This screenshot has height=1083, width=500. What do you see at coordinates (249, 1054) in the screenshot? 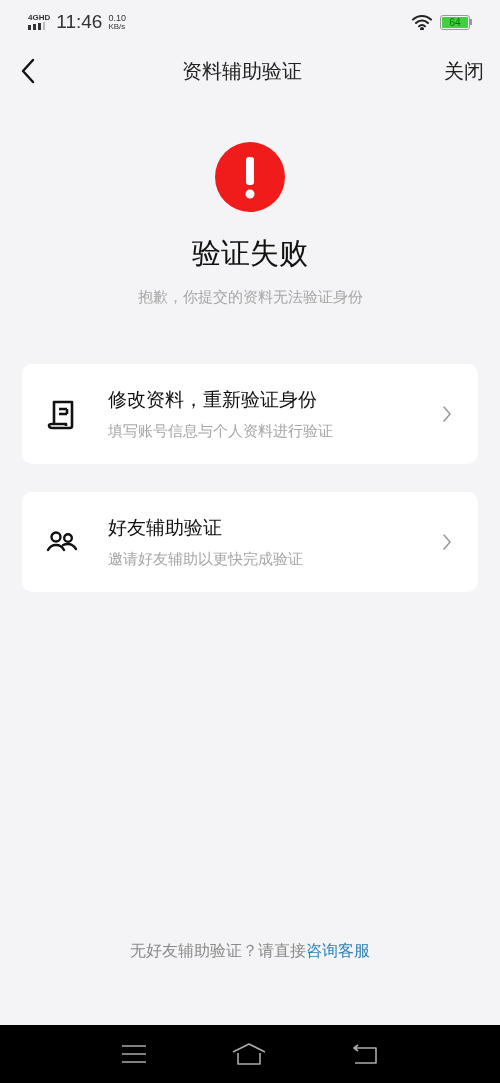
I see `home-icon` at bounding box center [249, 1054].